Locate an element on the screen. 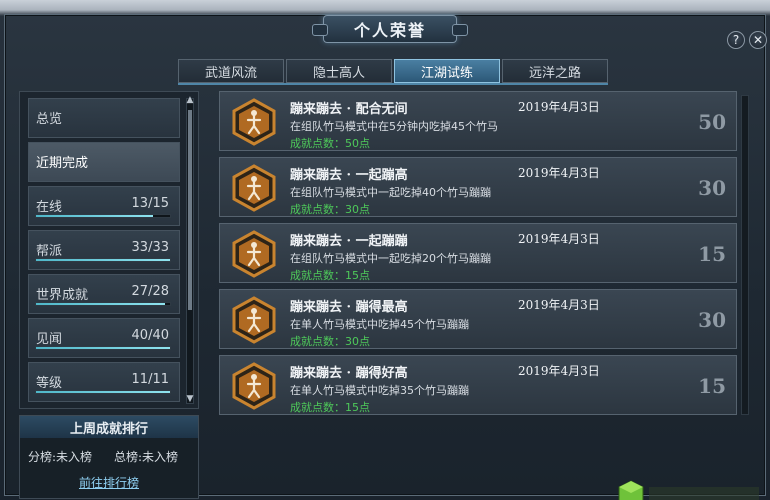  arrow-down-icon: ▼ is located at coordinates (190, 399).